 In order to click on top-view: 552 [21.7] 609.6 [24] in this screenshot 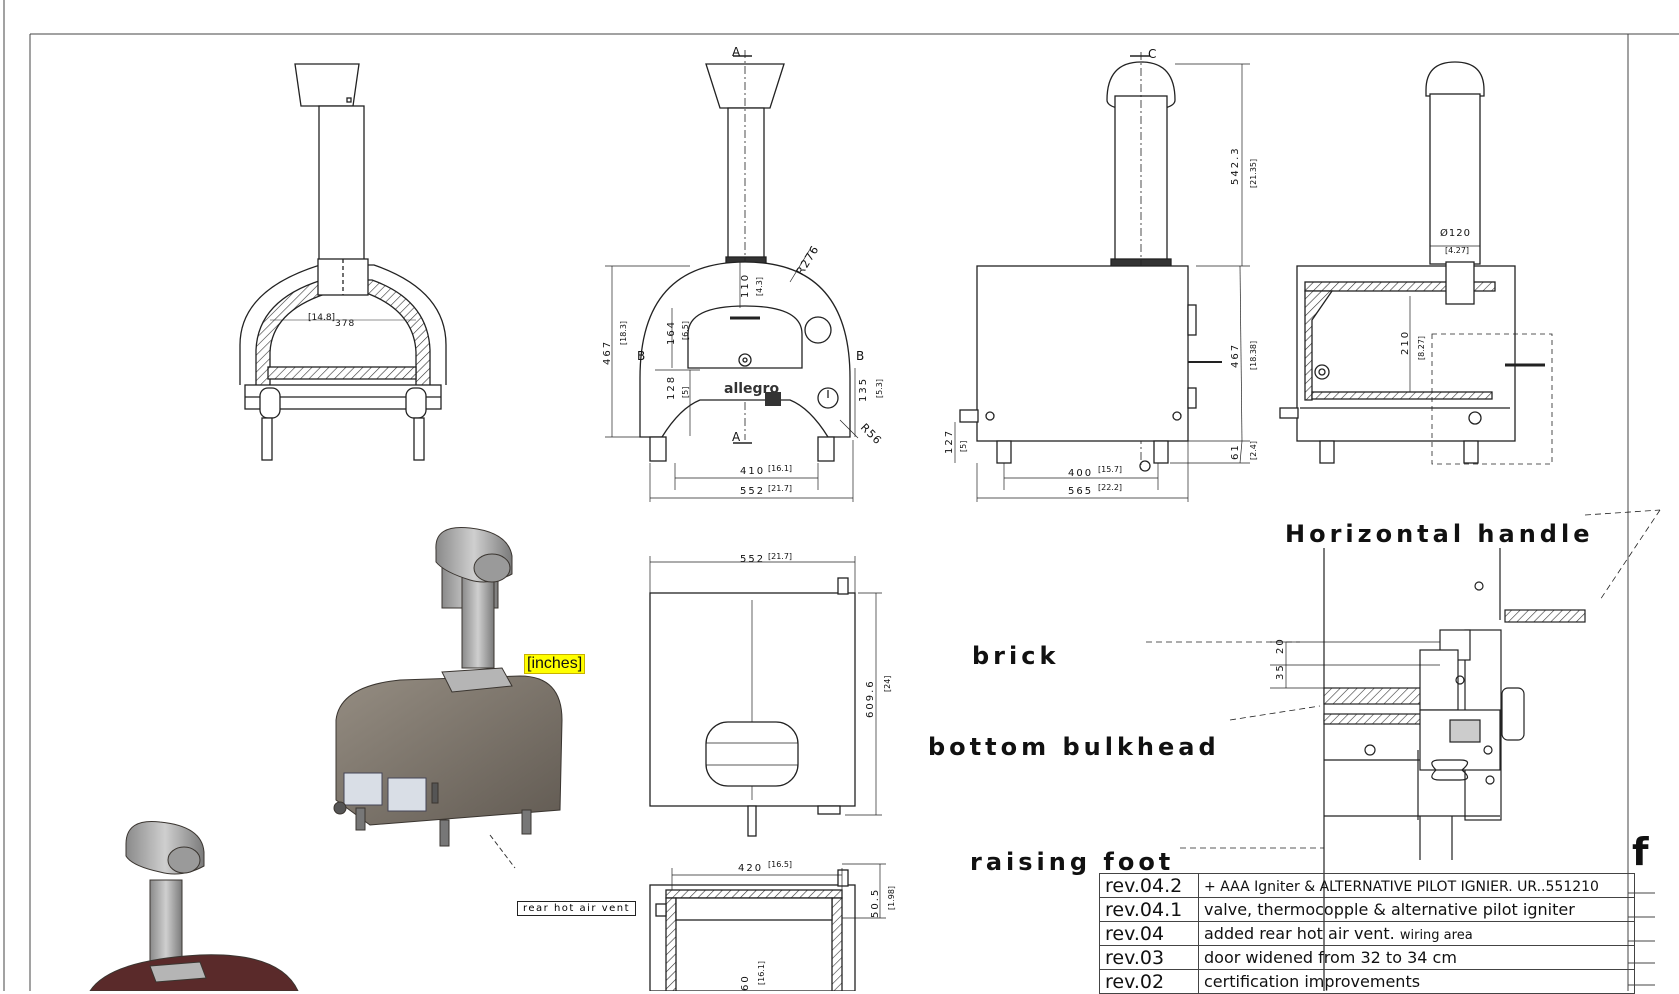, I will do `click(770, 694)`.